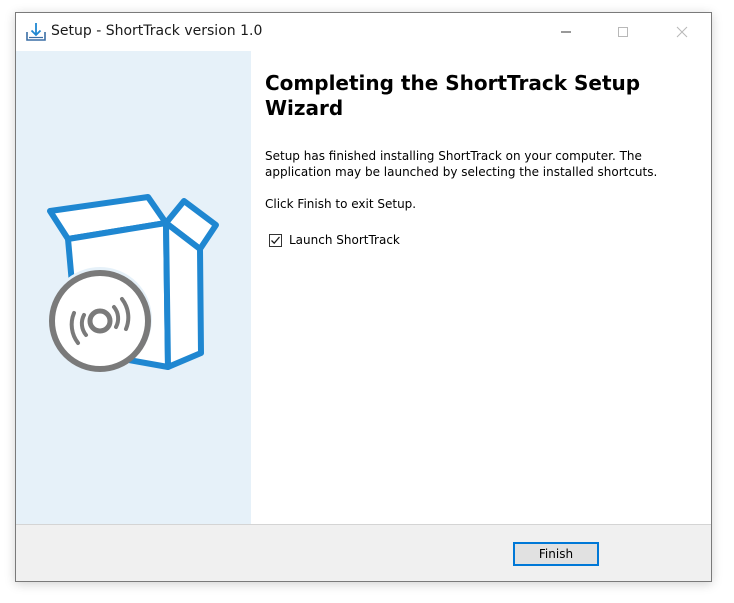  I want to click on wizard-footer: Finish, so click(363, 553).